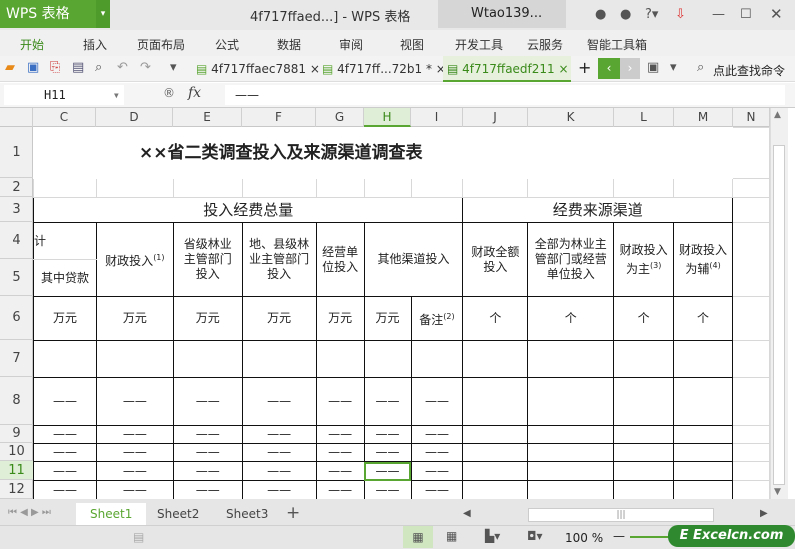 The height and width of the screenshot is (549, 795). What do you see at coordinates (751, 117) in the screenshot?
I see `column-header: N` at bounding box center [751, 117].